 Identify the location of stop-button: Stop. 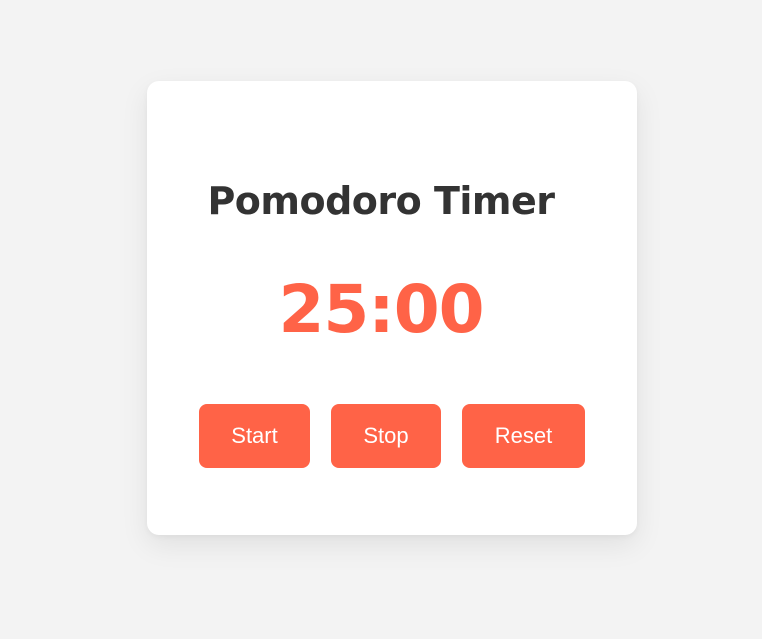
(386, 436).